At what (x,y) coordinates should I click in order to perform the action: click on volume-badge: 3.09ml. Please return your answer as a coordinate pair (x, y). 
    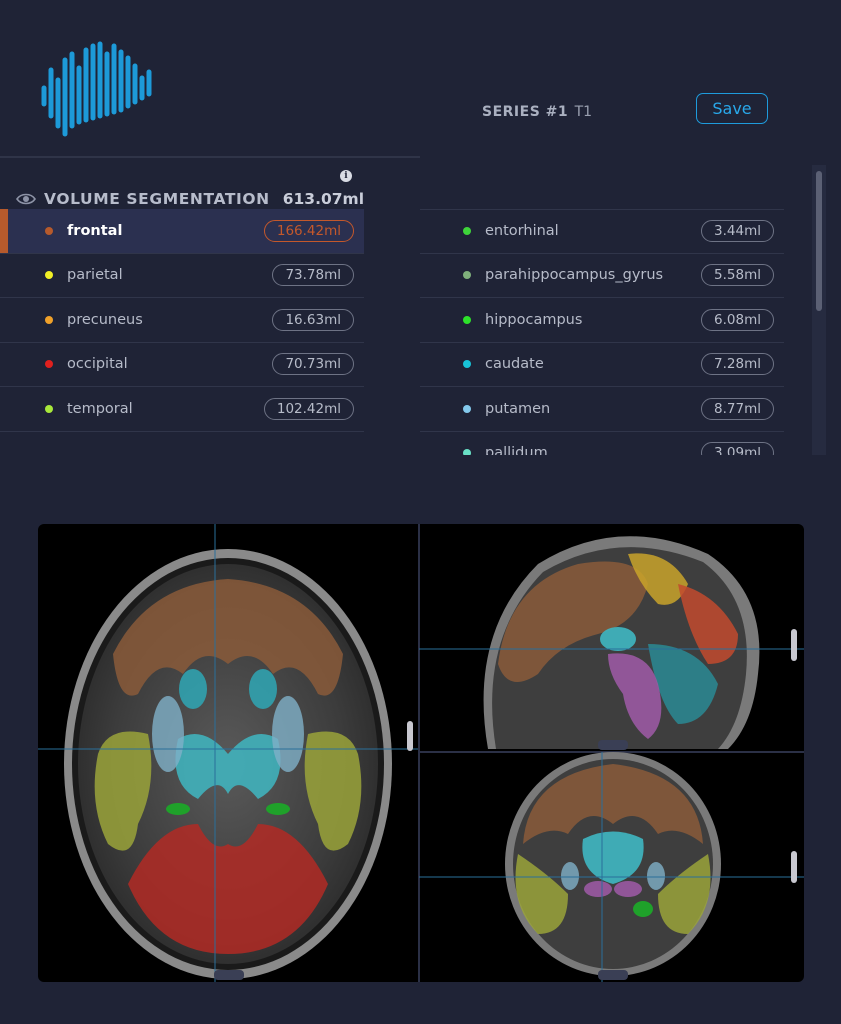
    Looking at the image, I should click on (737, 448).